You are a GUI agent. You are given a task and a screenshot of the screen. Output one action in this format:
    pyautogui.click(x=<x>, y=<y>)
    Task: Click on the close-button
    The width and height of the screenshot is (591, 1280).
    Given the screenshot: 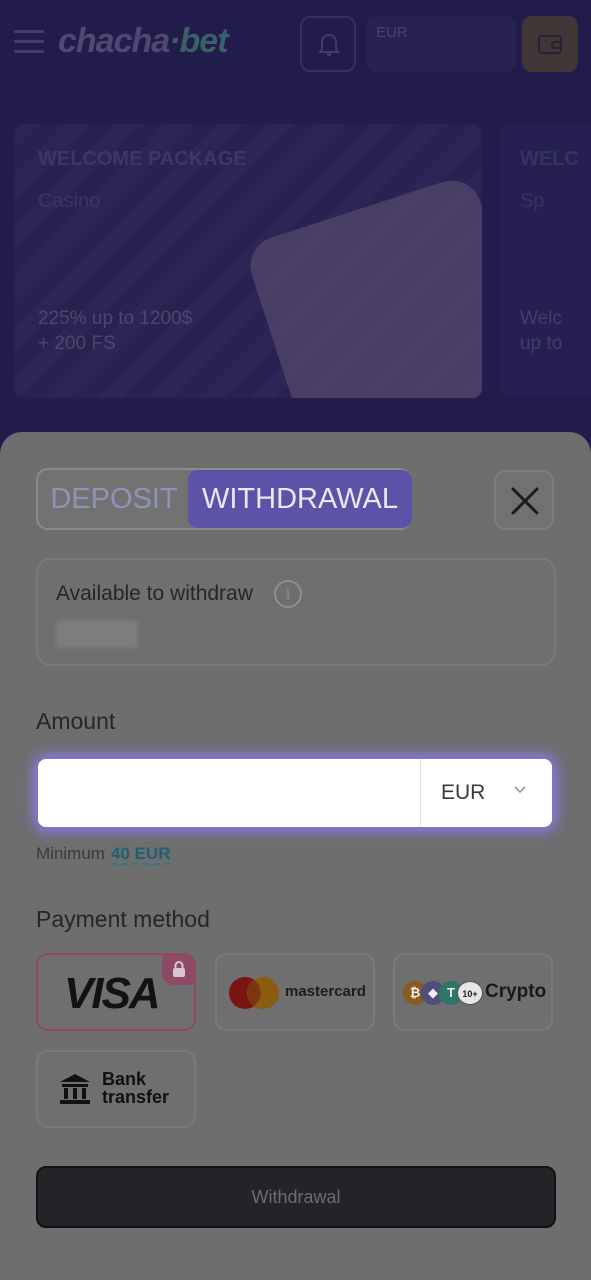 What is the action you would take?
    pyautogui.click(x=524, y=500)
    